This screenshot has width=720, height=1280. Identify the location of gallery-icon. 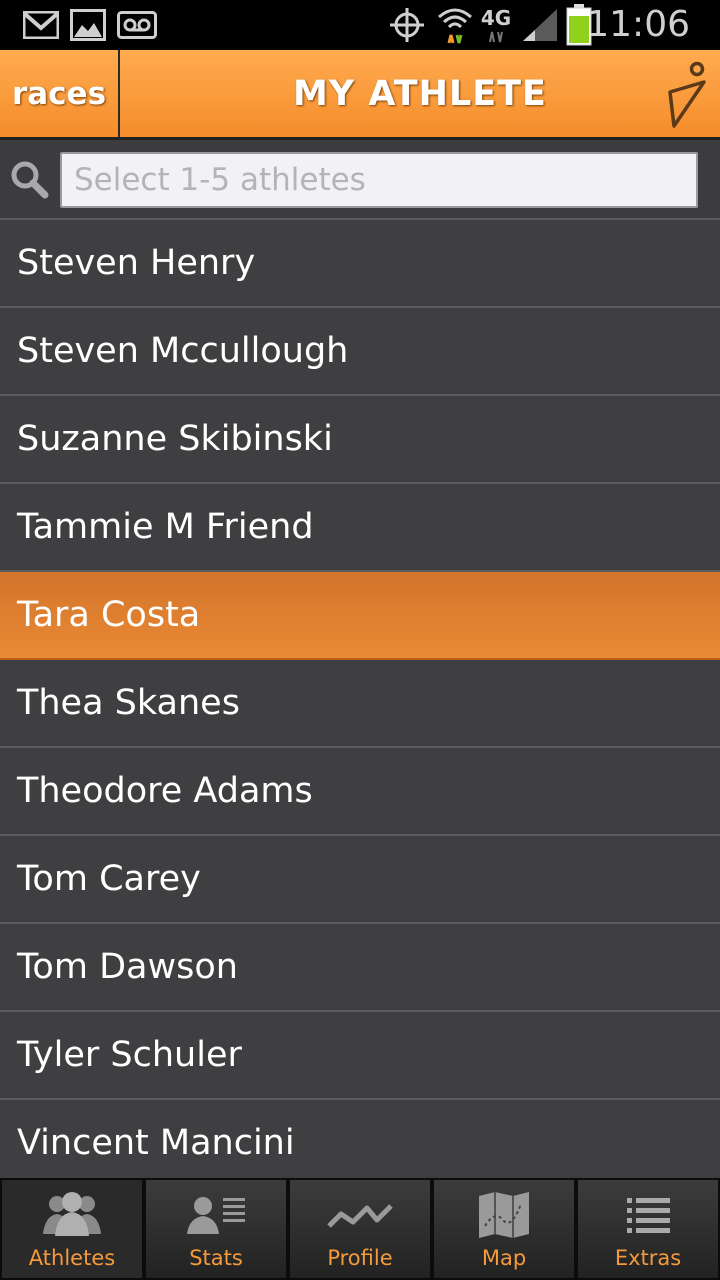
(88, 25).